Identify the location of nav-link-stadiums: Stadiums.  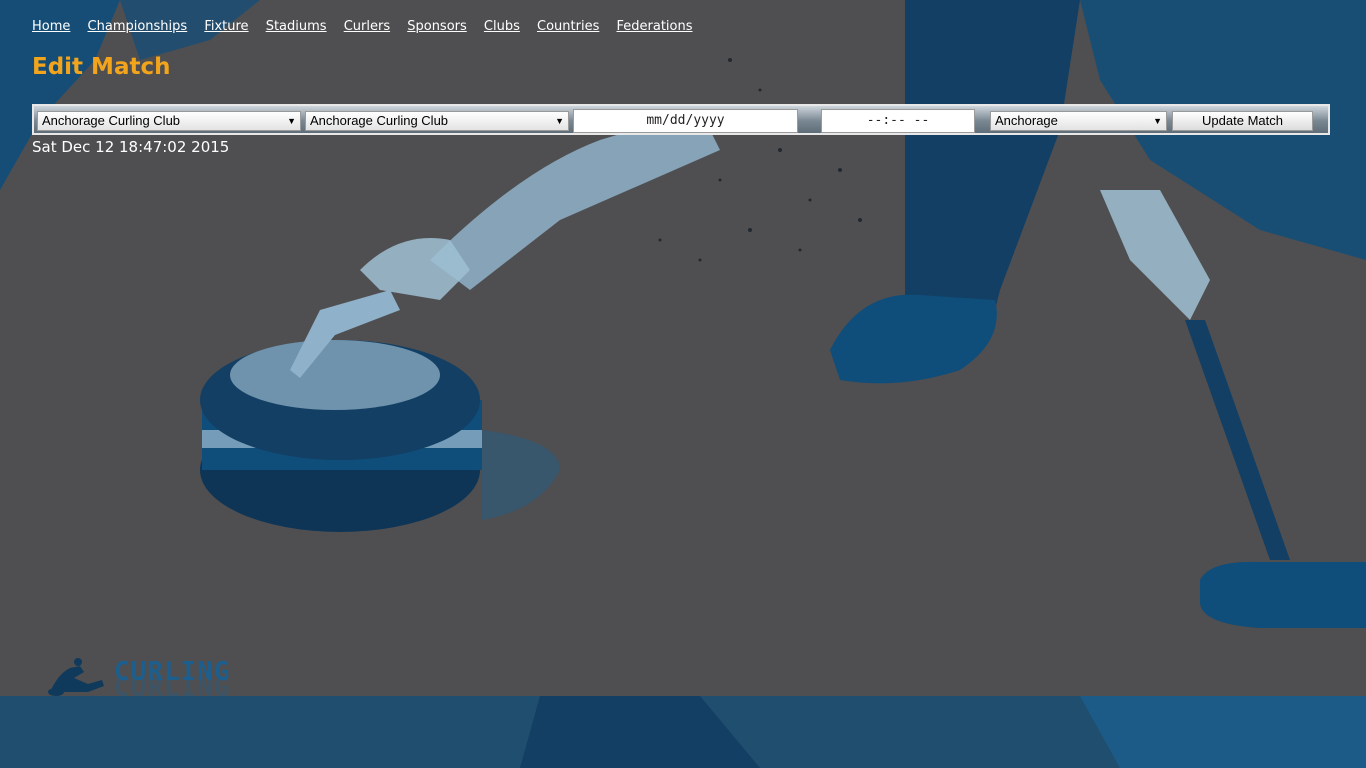
(296, 26).